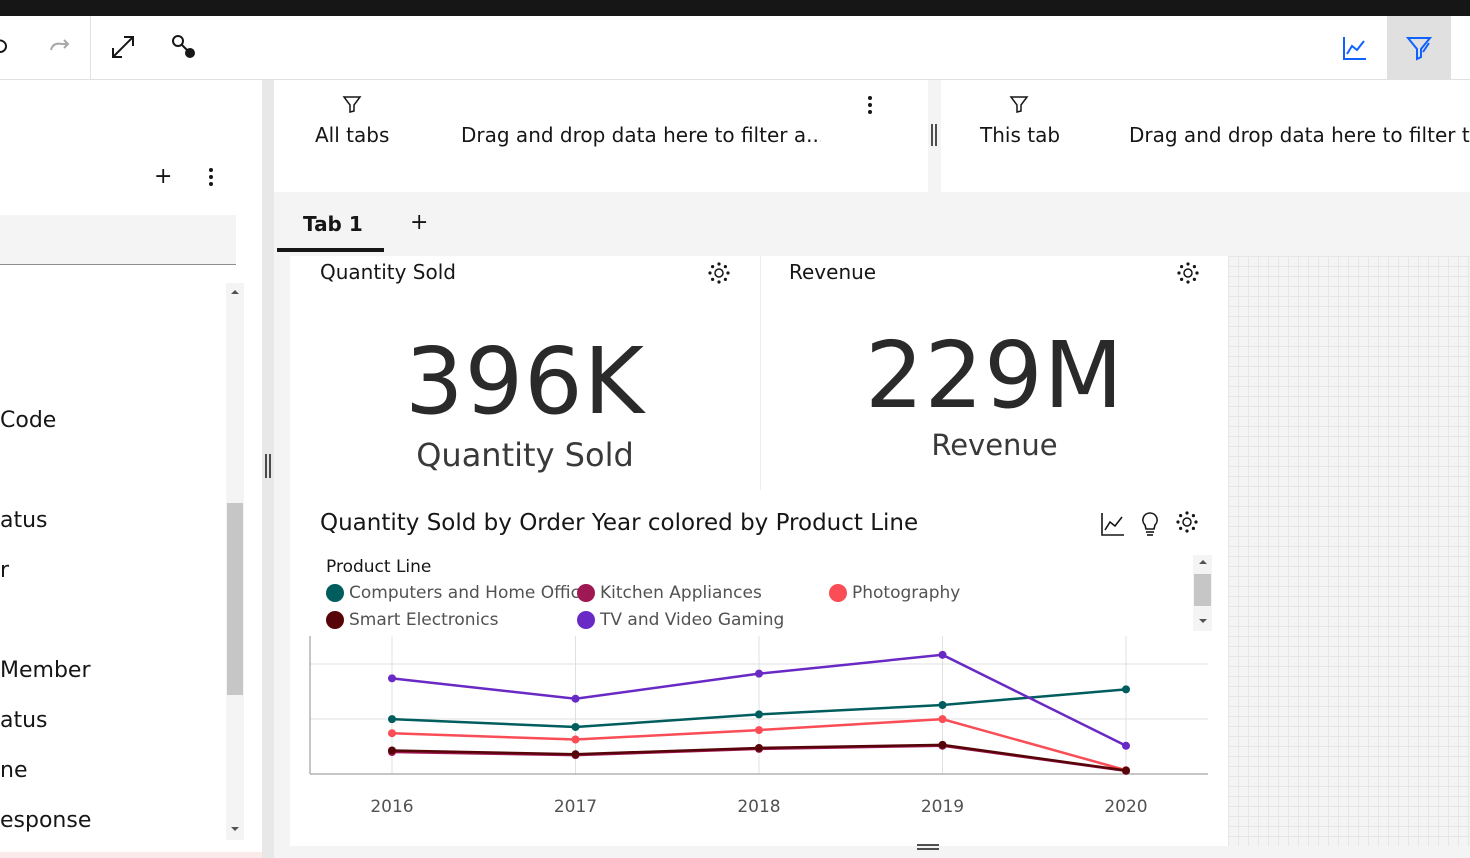 The height and width of the screenshot is (858, 1470). I want to click on maximize-icon, so click(123, 47).